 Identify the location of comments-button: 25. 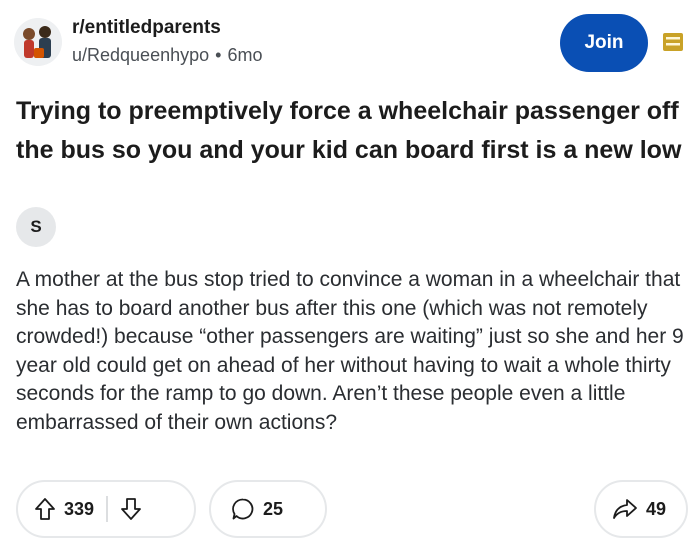
(268, 509).